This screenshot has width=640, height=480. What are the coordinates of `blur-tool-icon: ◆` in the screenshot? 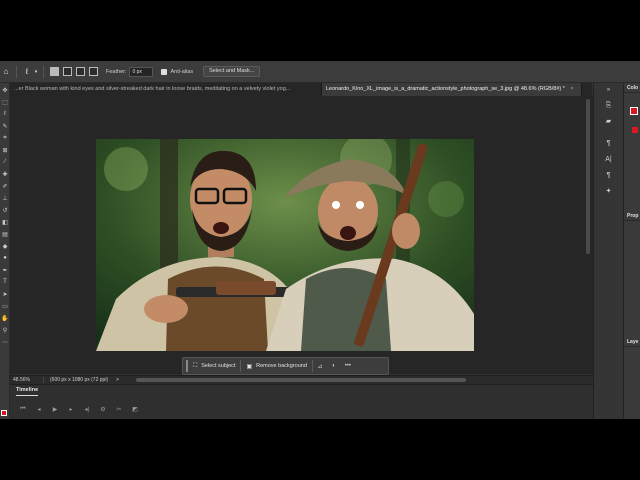 It's located at (5, 246).